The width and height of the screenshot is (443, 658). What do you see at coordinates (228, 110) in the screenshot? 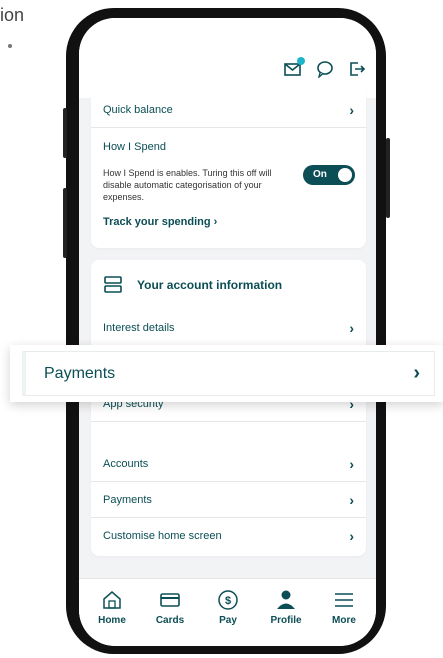
I see `quick-balance-row: Quick balance ›` at bounding box center [228, 110].